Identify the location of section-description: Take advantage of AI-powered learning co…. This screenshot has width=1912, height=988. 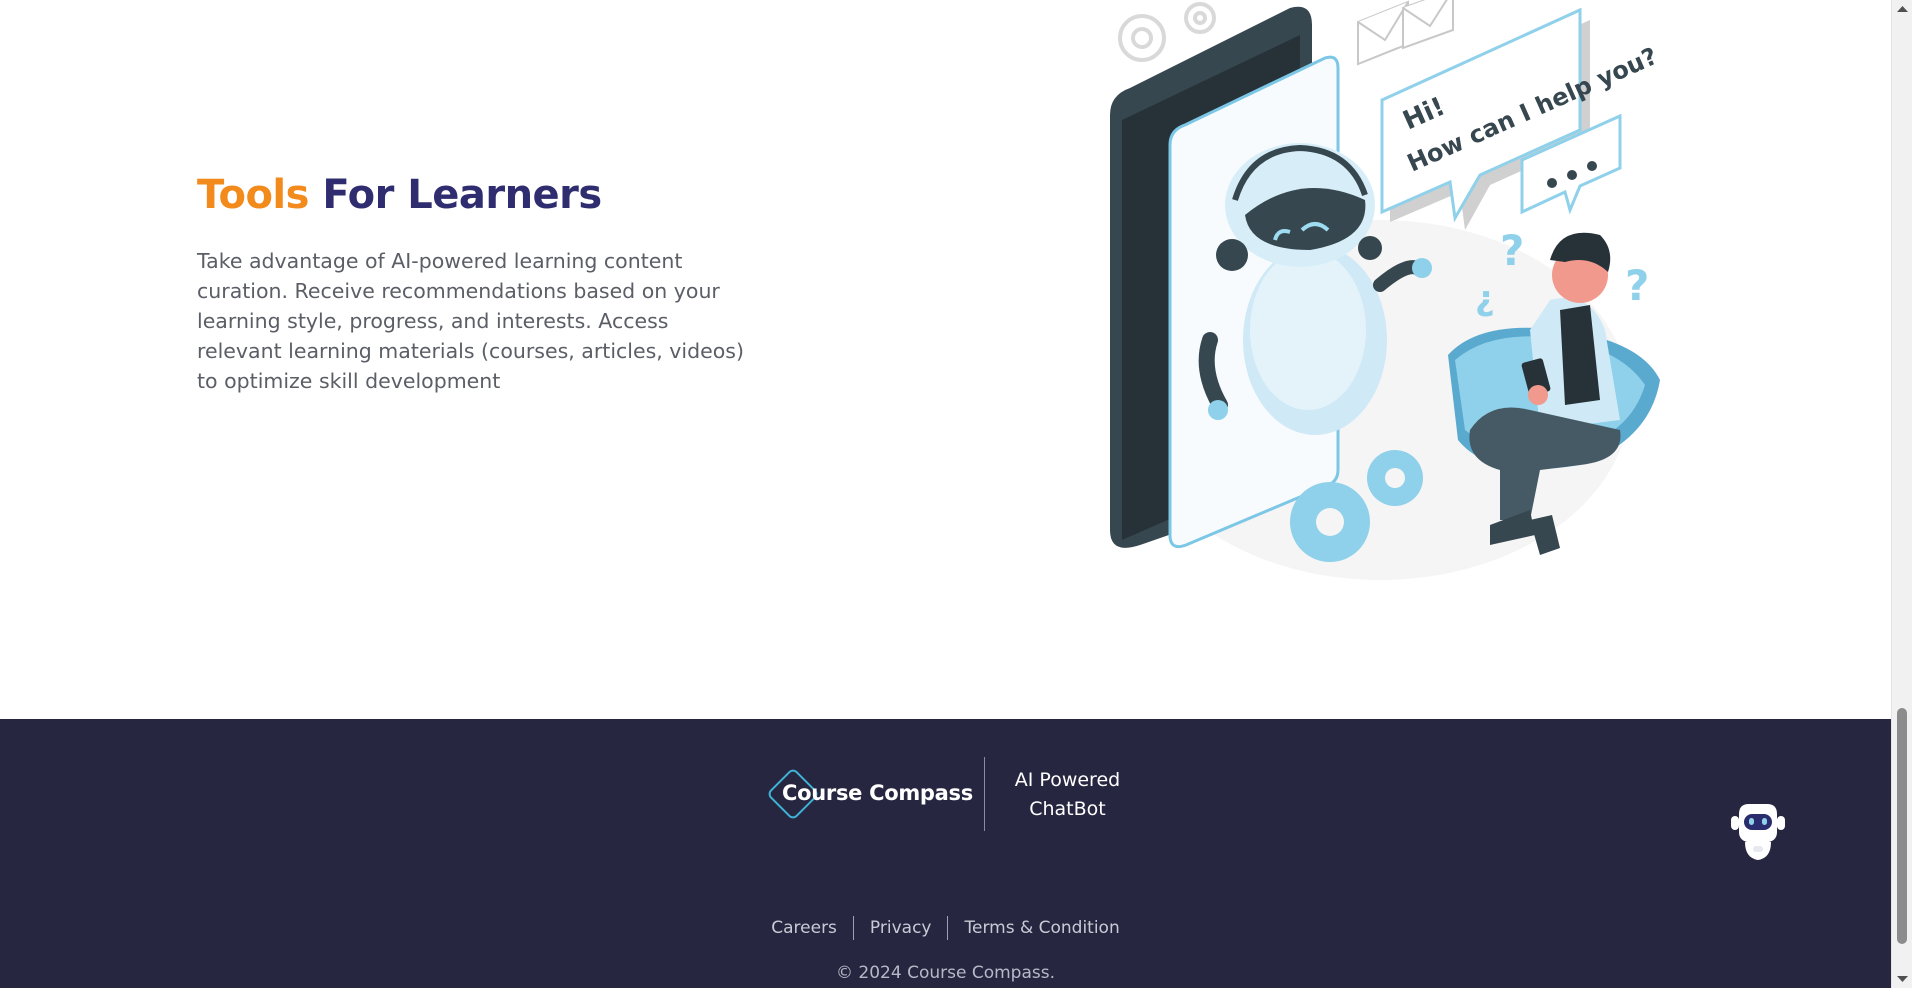
(470, 321).